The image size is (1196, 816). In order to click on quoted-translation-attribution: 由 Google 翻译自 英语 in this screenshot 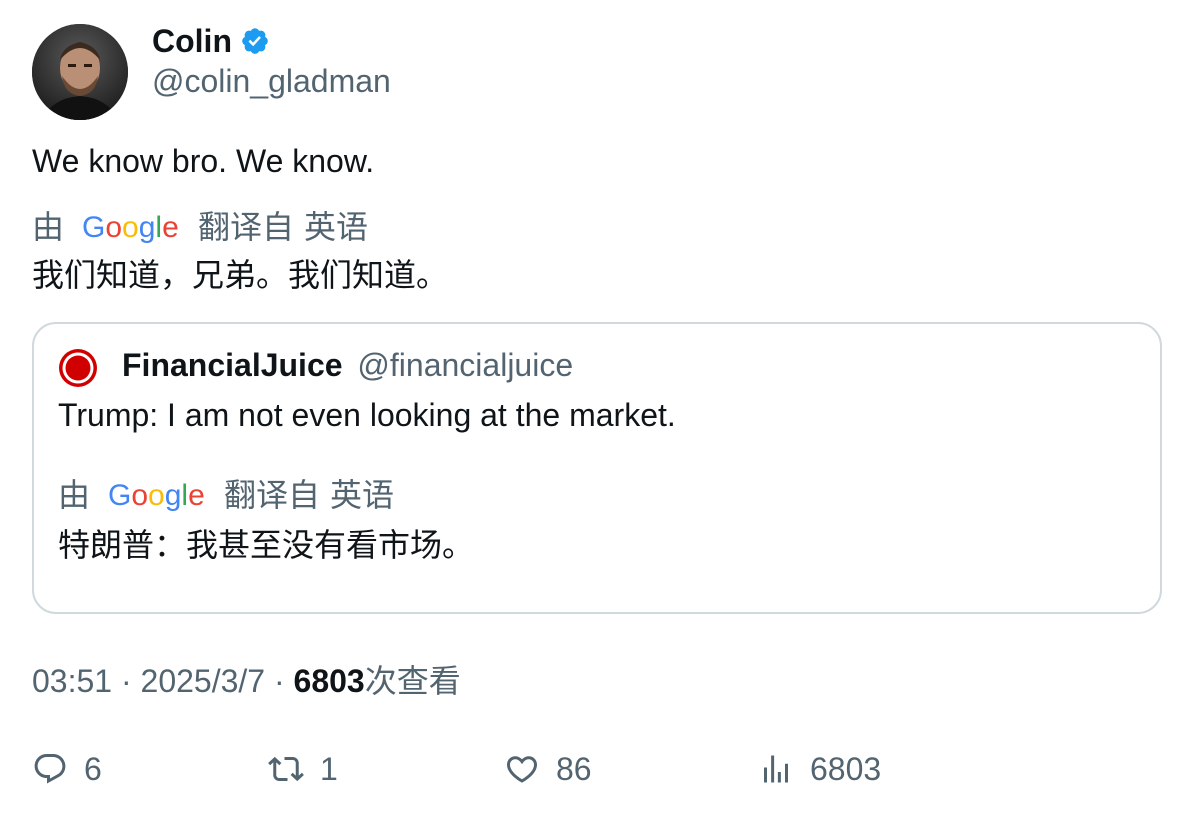, I will do `click(226, 495)`.